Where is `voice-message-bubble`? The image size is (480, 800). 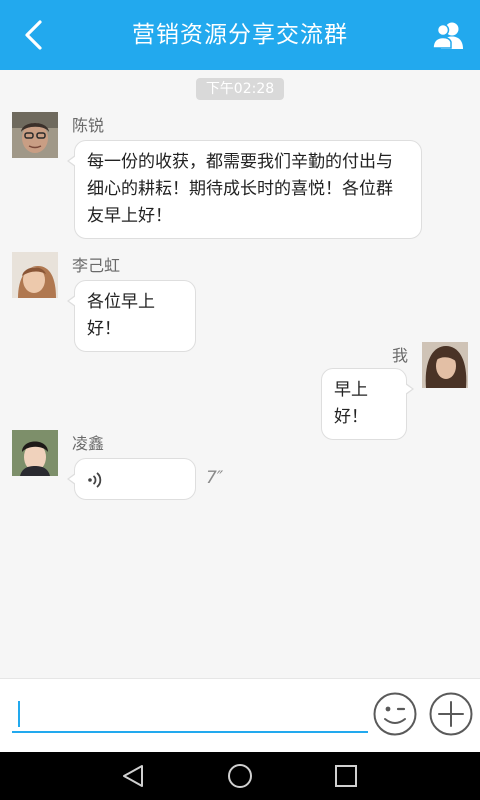 voice-message-bubble is located at coordinates (131, 479).